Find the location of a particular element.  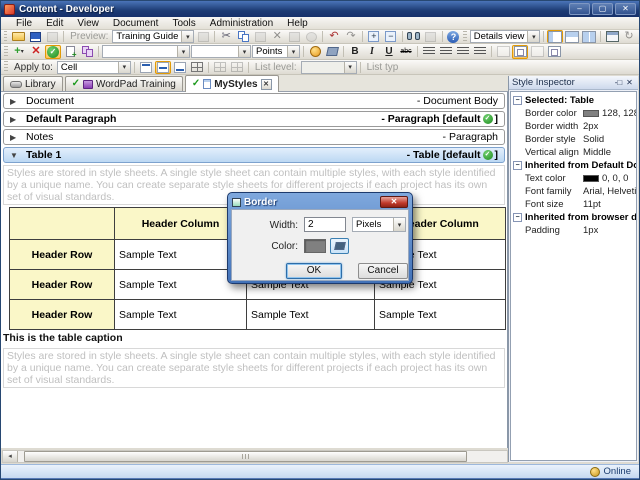

underline-button: U is located at coordinates (389, 52).